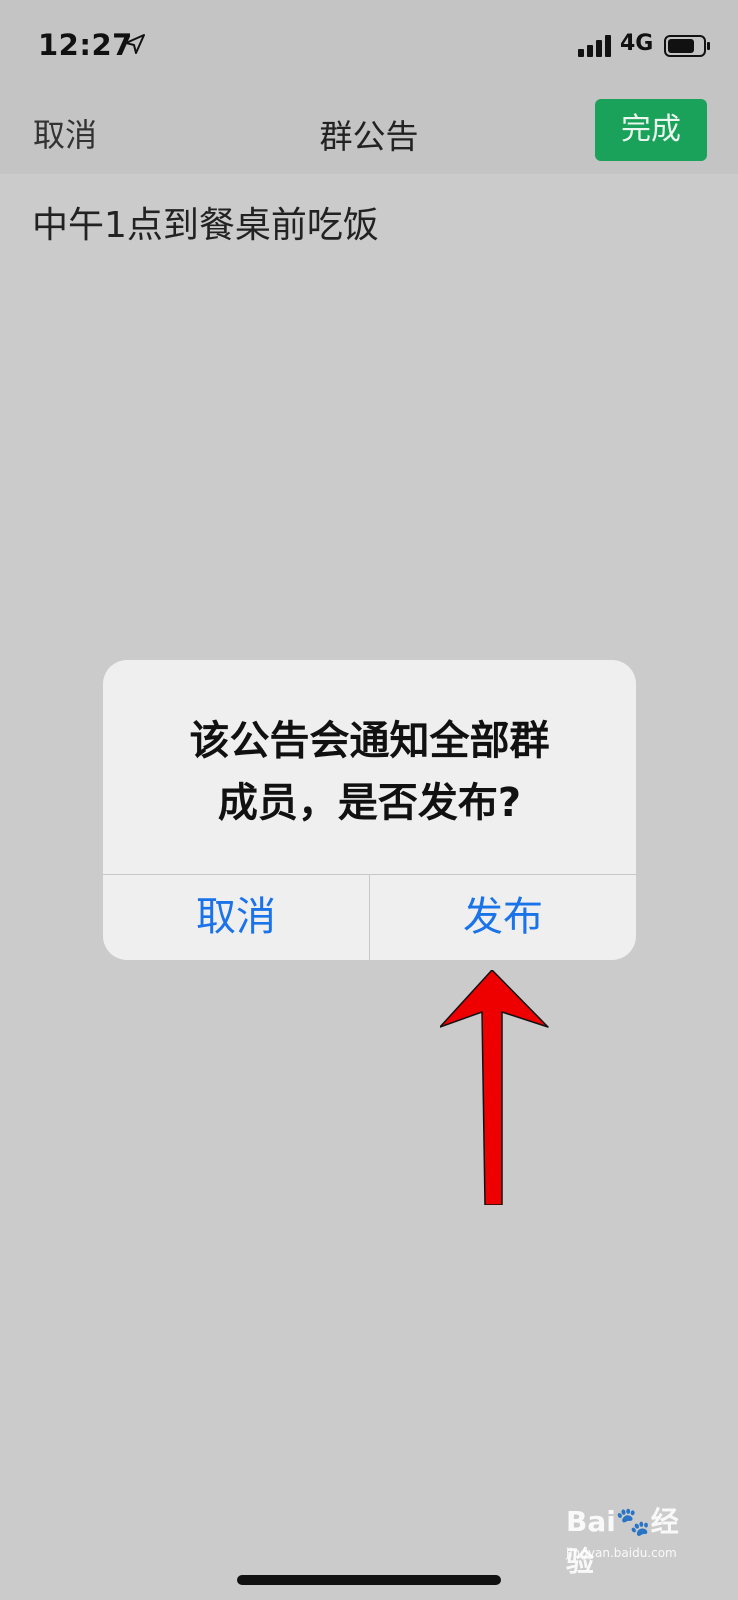 The height and width of the screenshot is (1600, 738). Describe the element at coordinates (594, 46) in the screenshot. I see `signal-bars-icon` at that location.